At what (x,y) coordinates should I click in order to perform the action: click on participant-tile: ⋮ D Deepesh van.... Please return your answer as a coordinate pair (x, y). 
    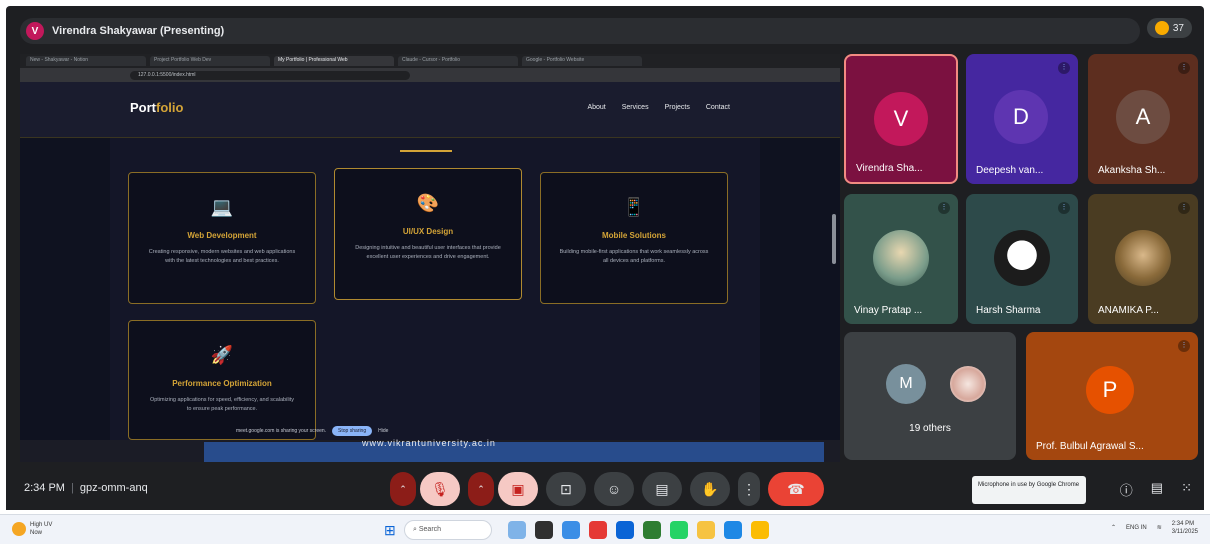
    Looking at the image, I should click on (1022, 119).